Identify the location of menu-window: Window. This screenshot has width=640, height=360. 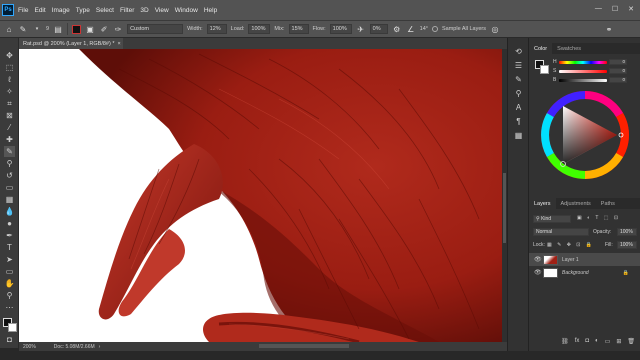
(186, 10).